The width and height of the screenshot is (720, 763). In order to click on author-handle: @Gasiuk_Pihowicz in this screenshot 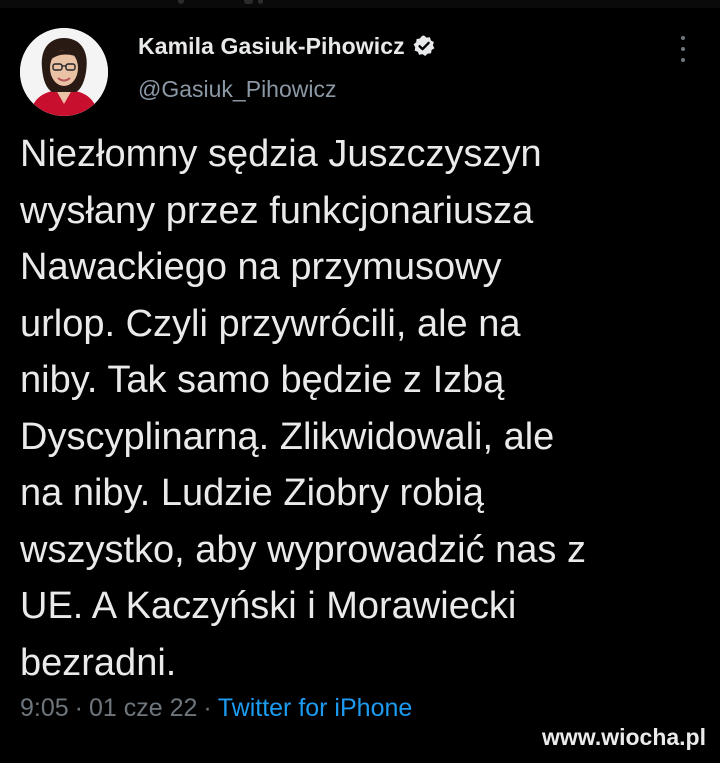, I will do `click(237, 89)`.